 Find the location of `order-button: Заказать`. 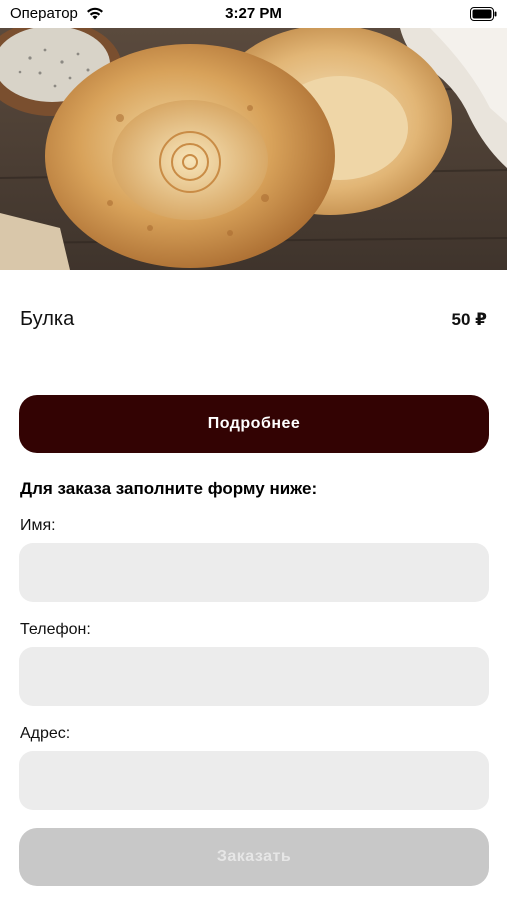

order-button: Заказать is located at coordinates (254, 857).